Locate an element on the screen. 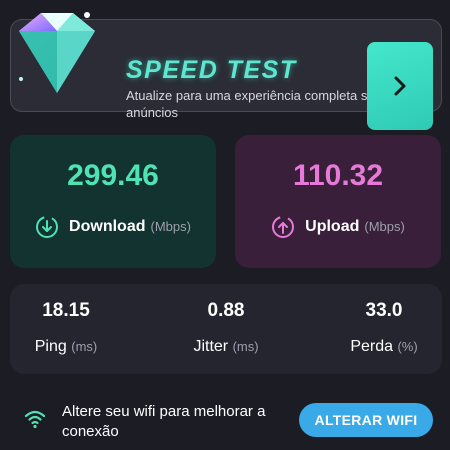 The height and width of the screenshot is (450, 450). wifi-hint-text: Altere seu wifi para melhorar a conexão is located at coordinates (164, 421).